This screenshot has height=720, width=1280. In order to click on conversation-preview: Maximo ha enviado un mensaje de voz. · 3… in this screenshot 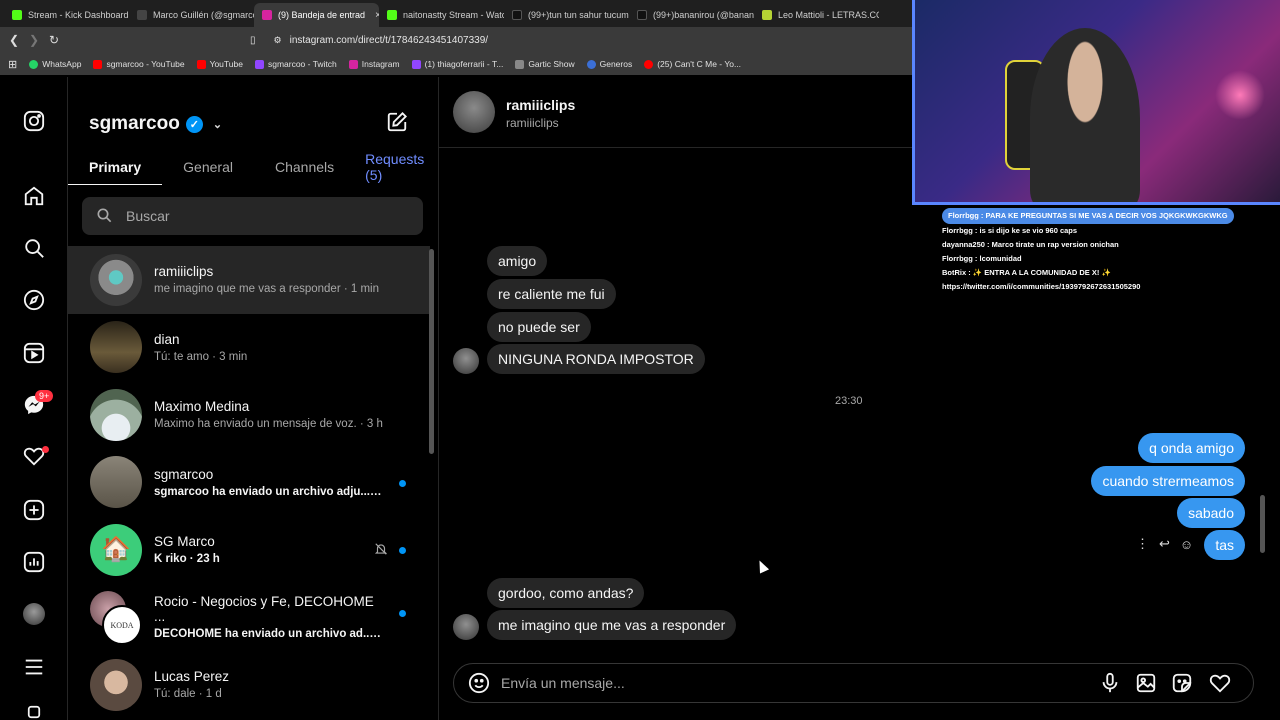, I will do `click(268, 424)`.